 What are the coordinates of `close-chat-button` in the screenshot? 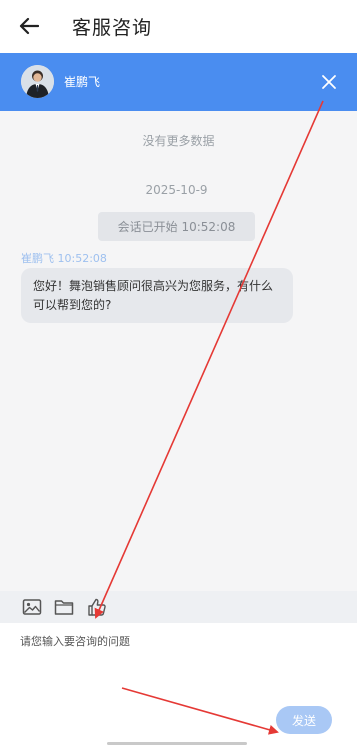 It's located at (329, 82).